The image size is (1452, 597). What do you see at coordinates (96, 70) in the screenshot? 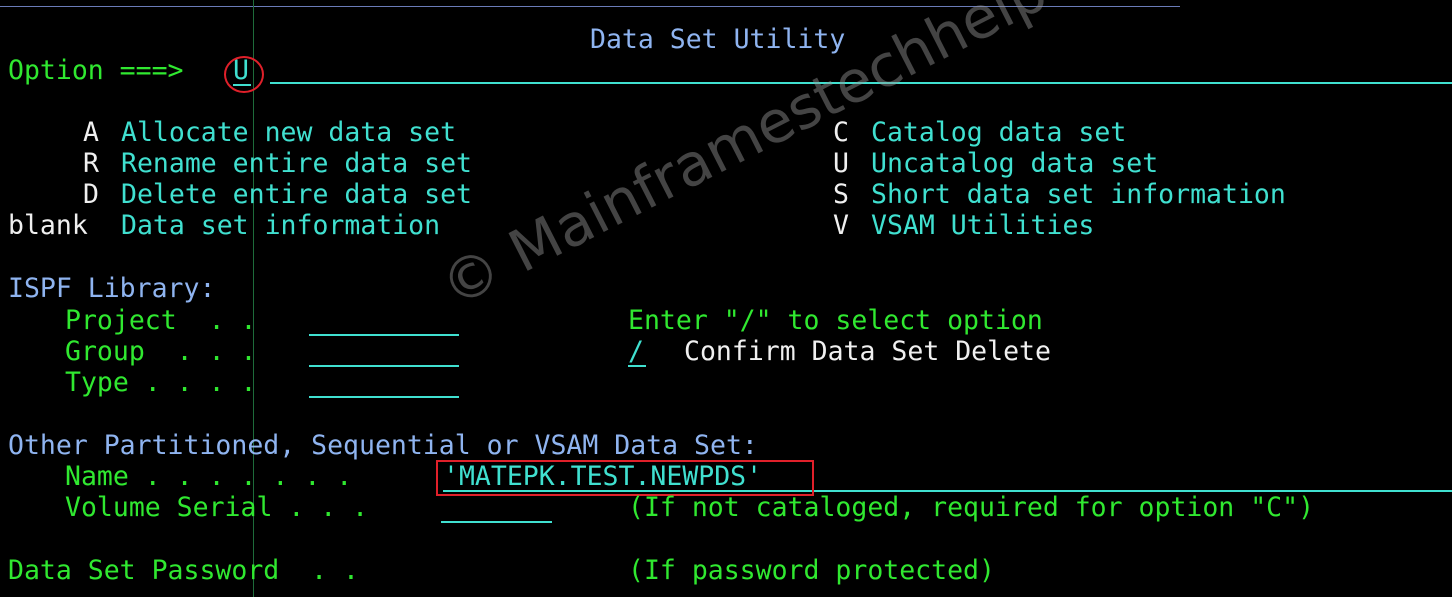
I see `option-label: Option ===>` at bounding box center [96, 70].